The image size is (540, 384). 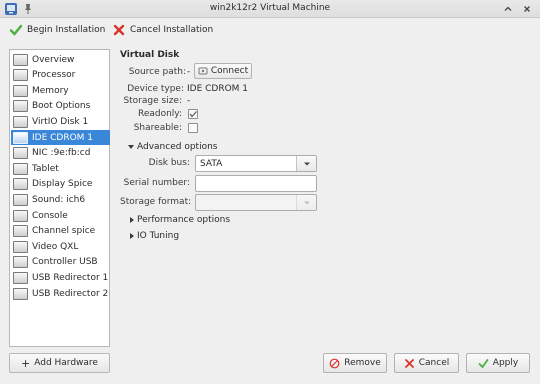 I want to click on title-bar: win2k12r2 Virtual Machine, so click(x=270, y=9).